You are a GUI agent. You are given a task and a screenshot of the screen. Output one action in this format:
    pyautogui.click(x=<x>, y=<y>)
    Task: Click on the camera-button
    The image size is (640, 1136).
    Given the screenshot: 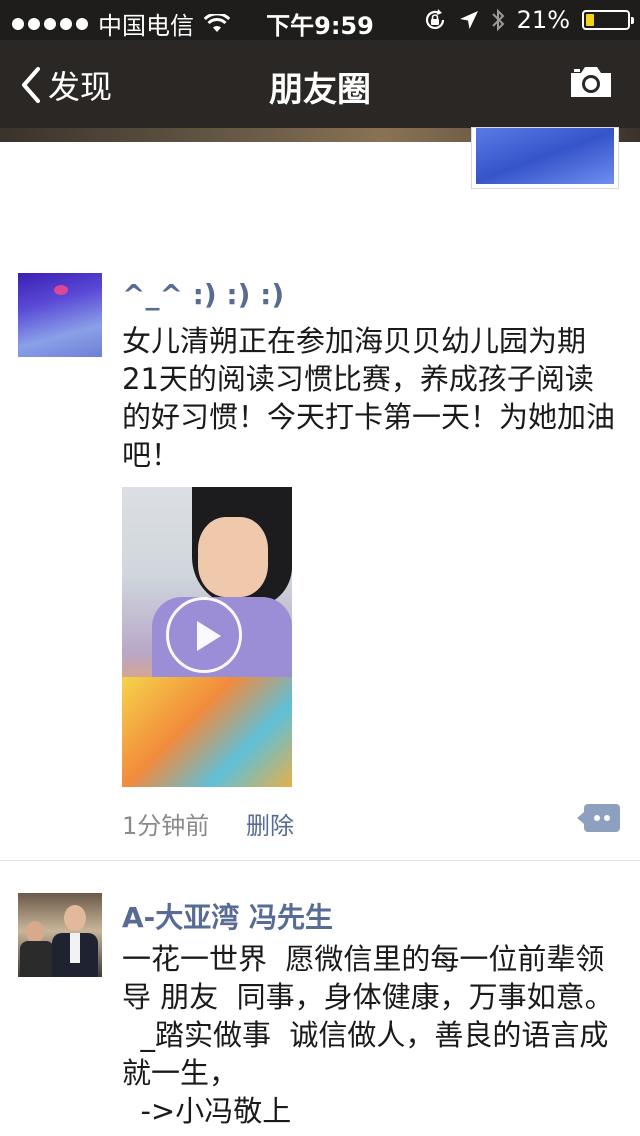 What is the action you would take?
    pyautogui.click(x=591, y=84)
    